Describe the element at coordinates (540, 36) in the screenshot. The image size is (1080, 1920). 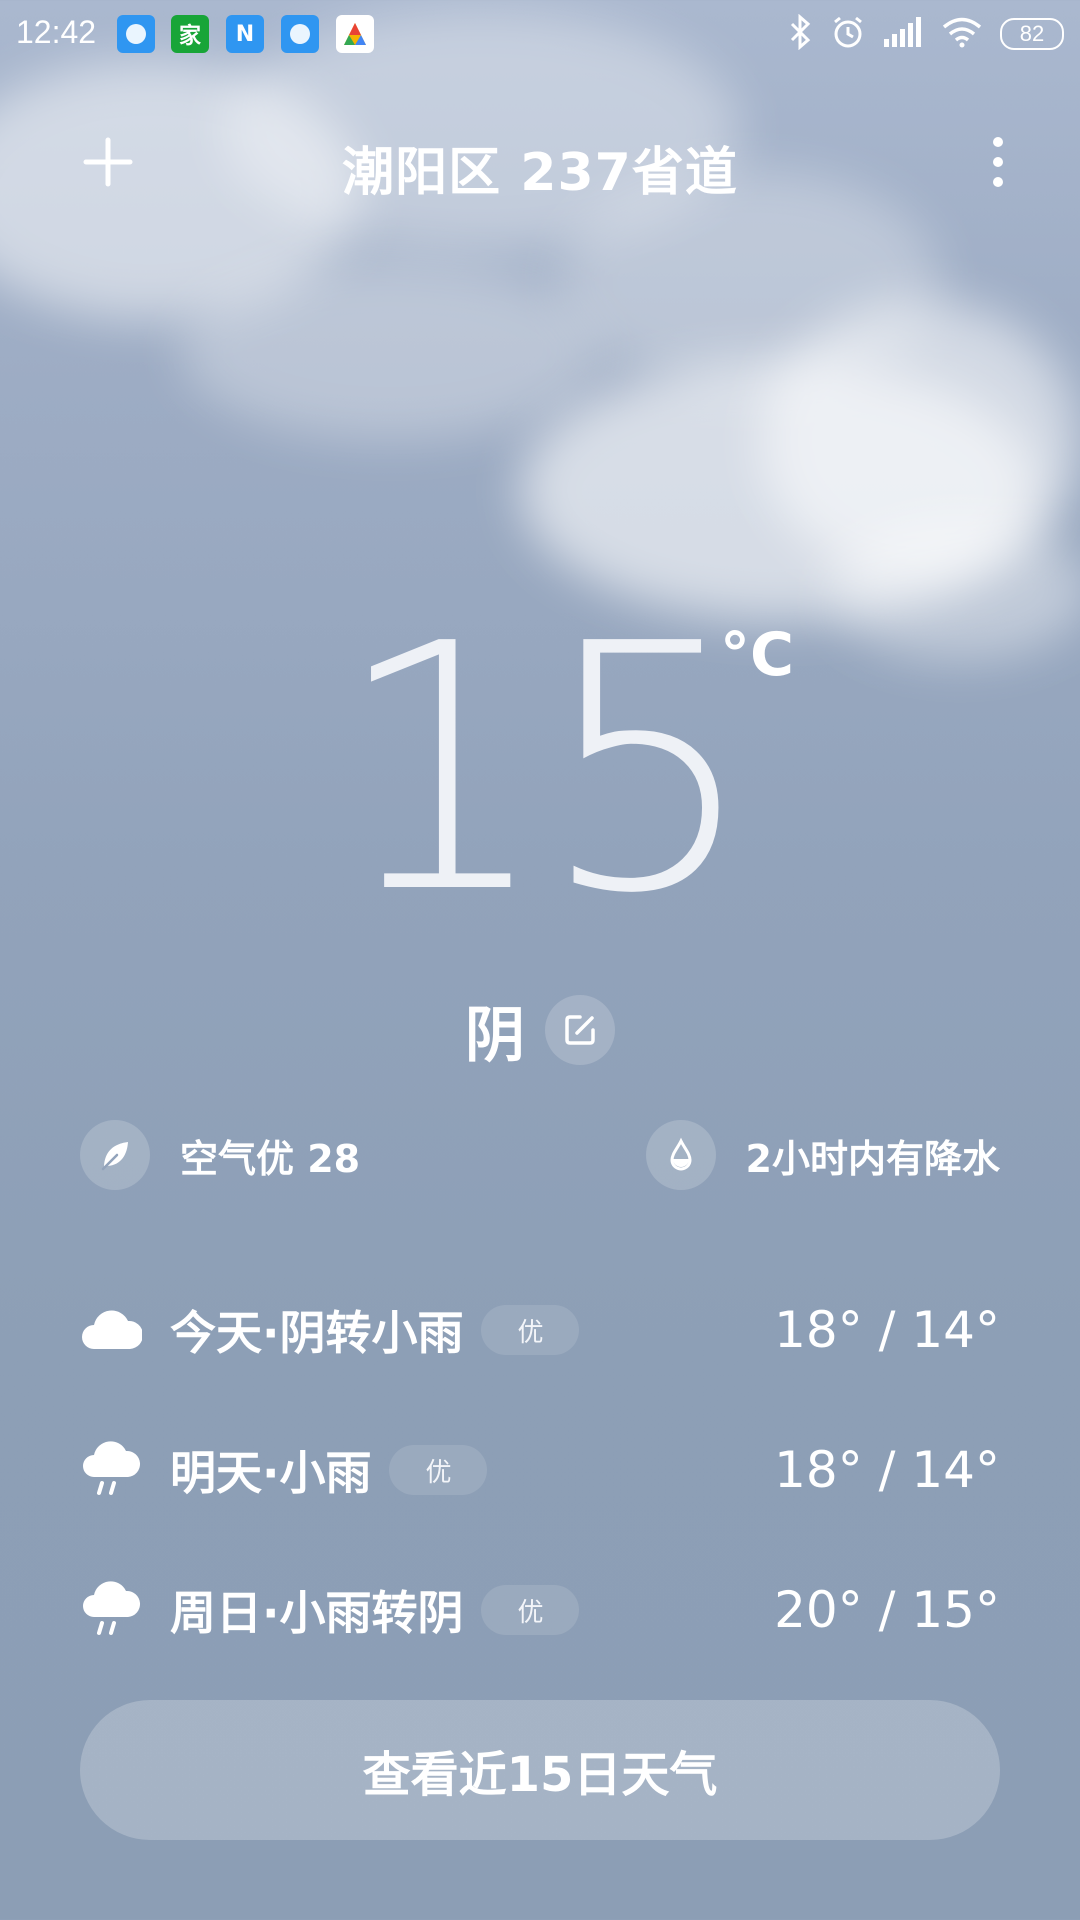
I see `status-bar: 12:42 家 N 82` at that location.